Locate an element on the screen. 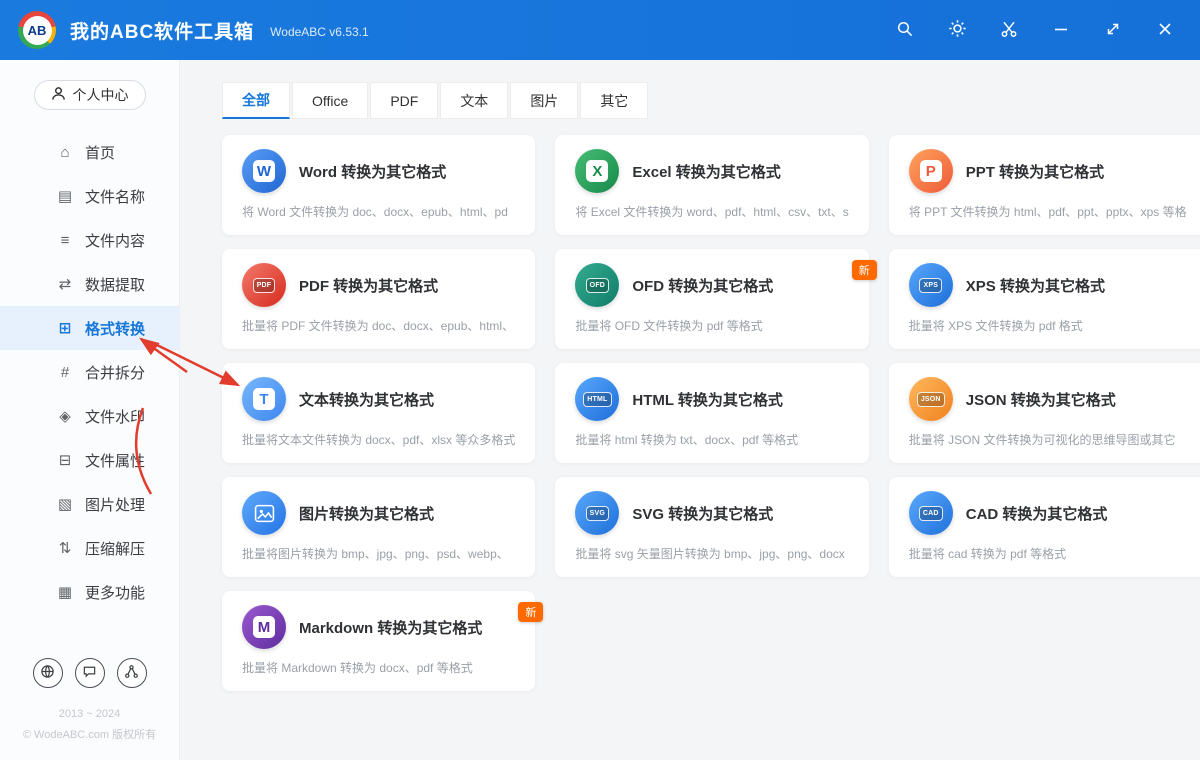  tool-card-title: 图片转换为其它格式 is located at coordinates (367, 514).